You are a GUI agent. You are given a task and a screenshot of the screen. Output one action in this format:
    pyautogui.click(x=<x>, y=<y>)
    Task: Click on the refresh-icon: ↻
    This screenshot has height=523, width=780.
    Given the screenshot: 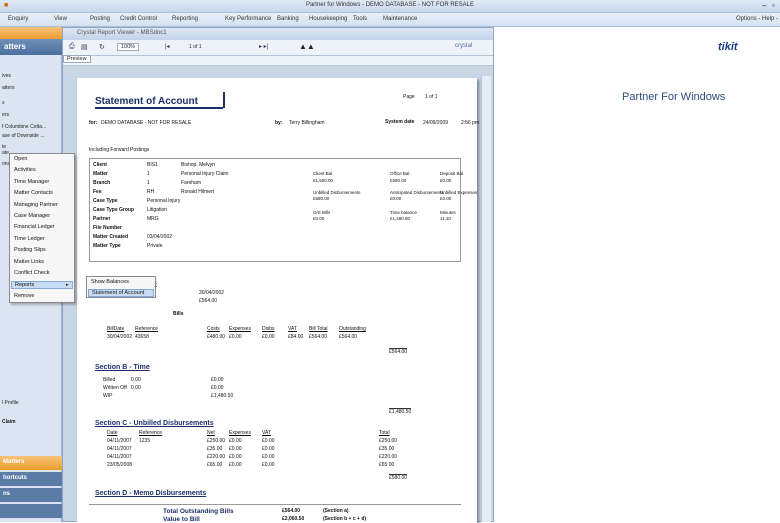 What is the action you would take?
    pyautogui.click(x=102, y=47)
    